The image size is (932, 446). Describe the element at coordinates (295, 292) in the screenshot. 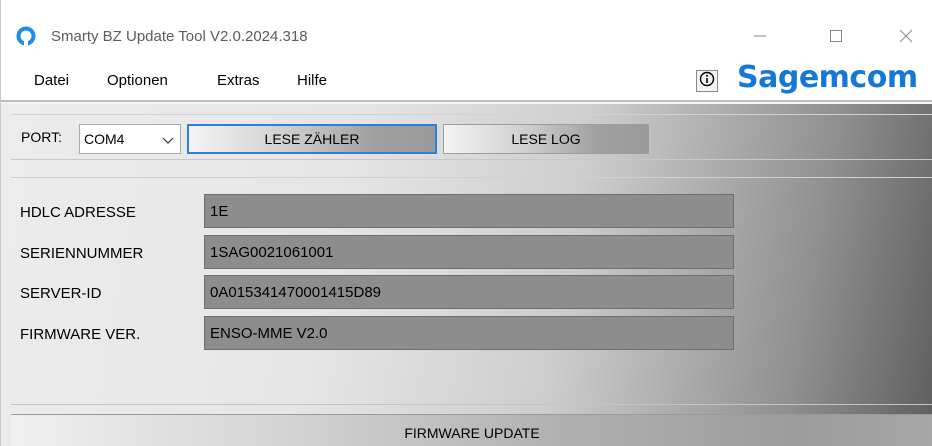

I see `server-id-value: 0A015341470001415D89` at that location.